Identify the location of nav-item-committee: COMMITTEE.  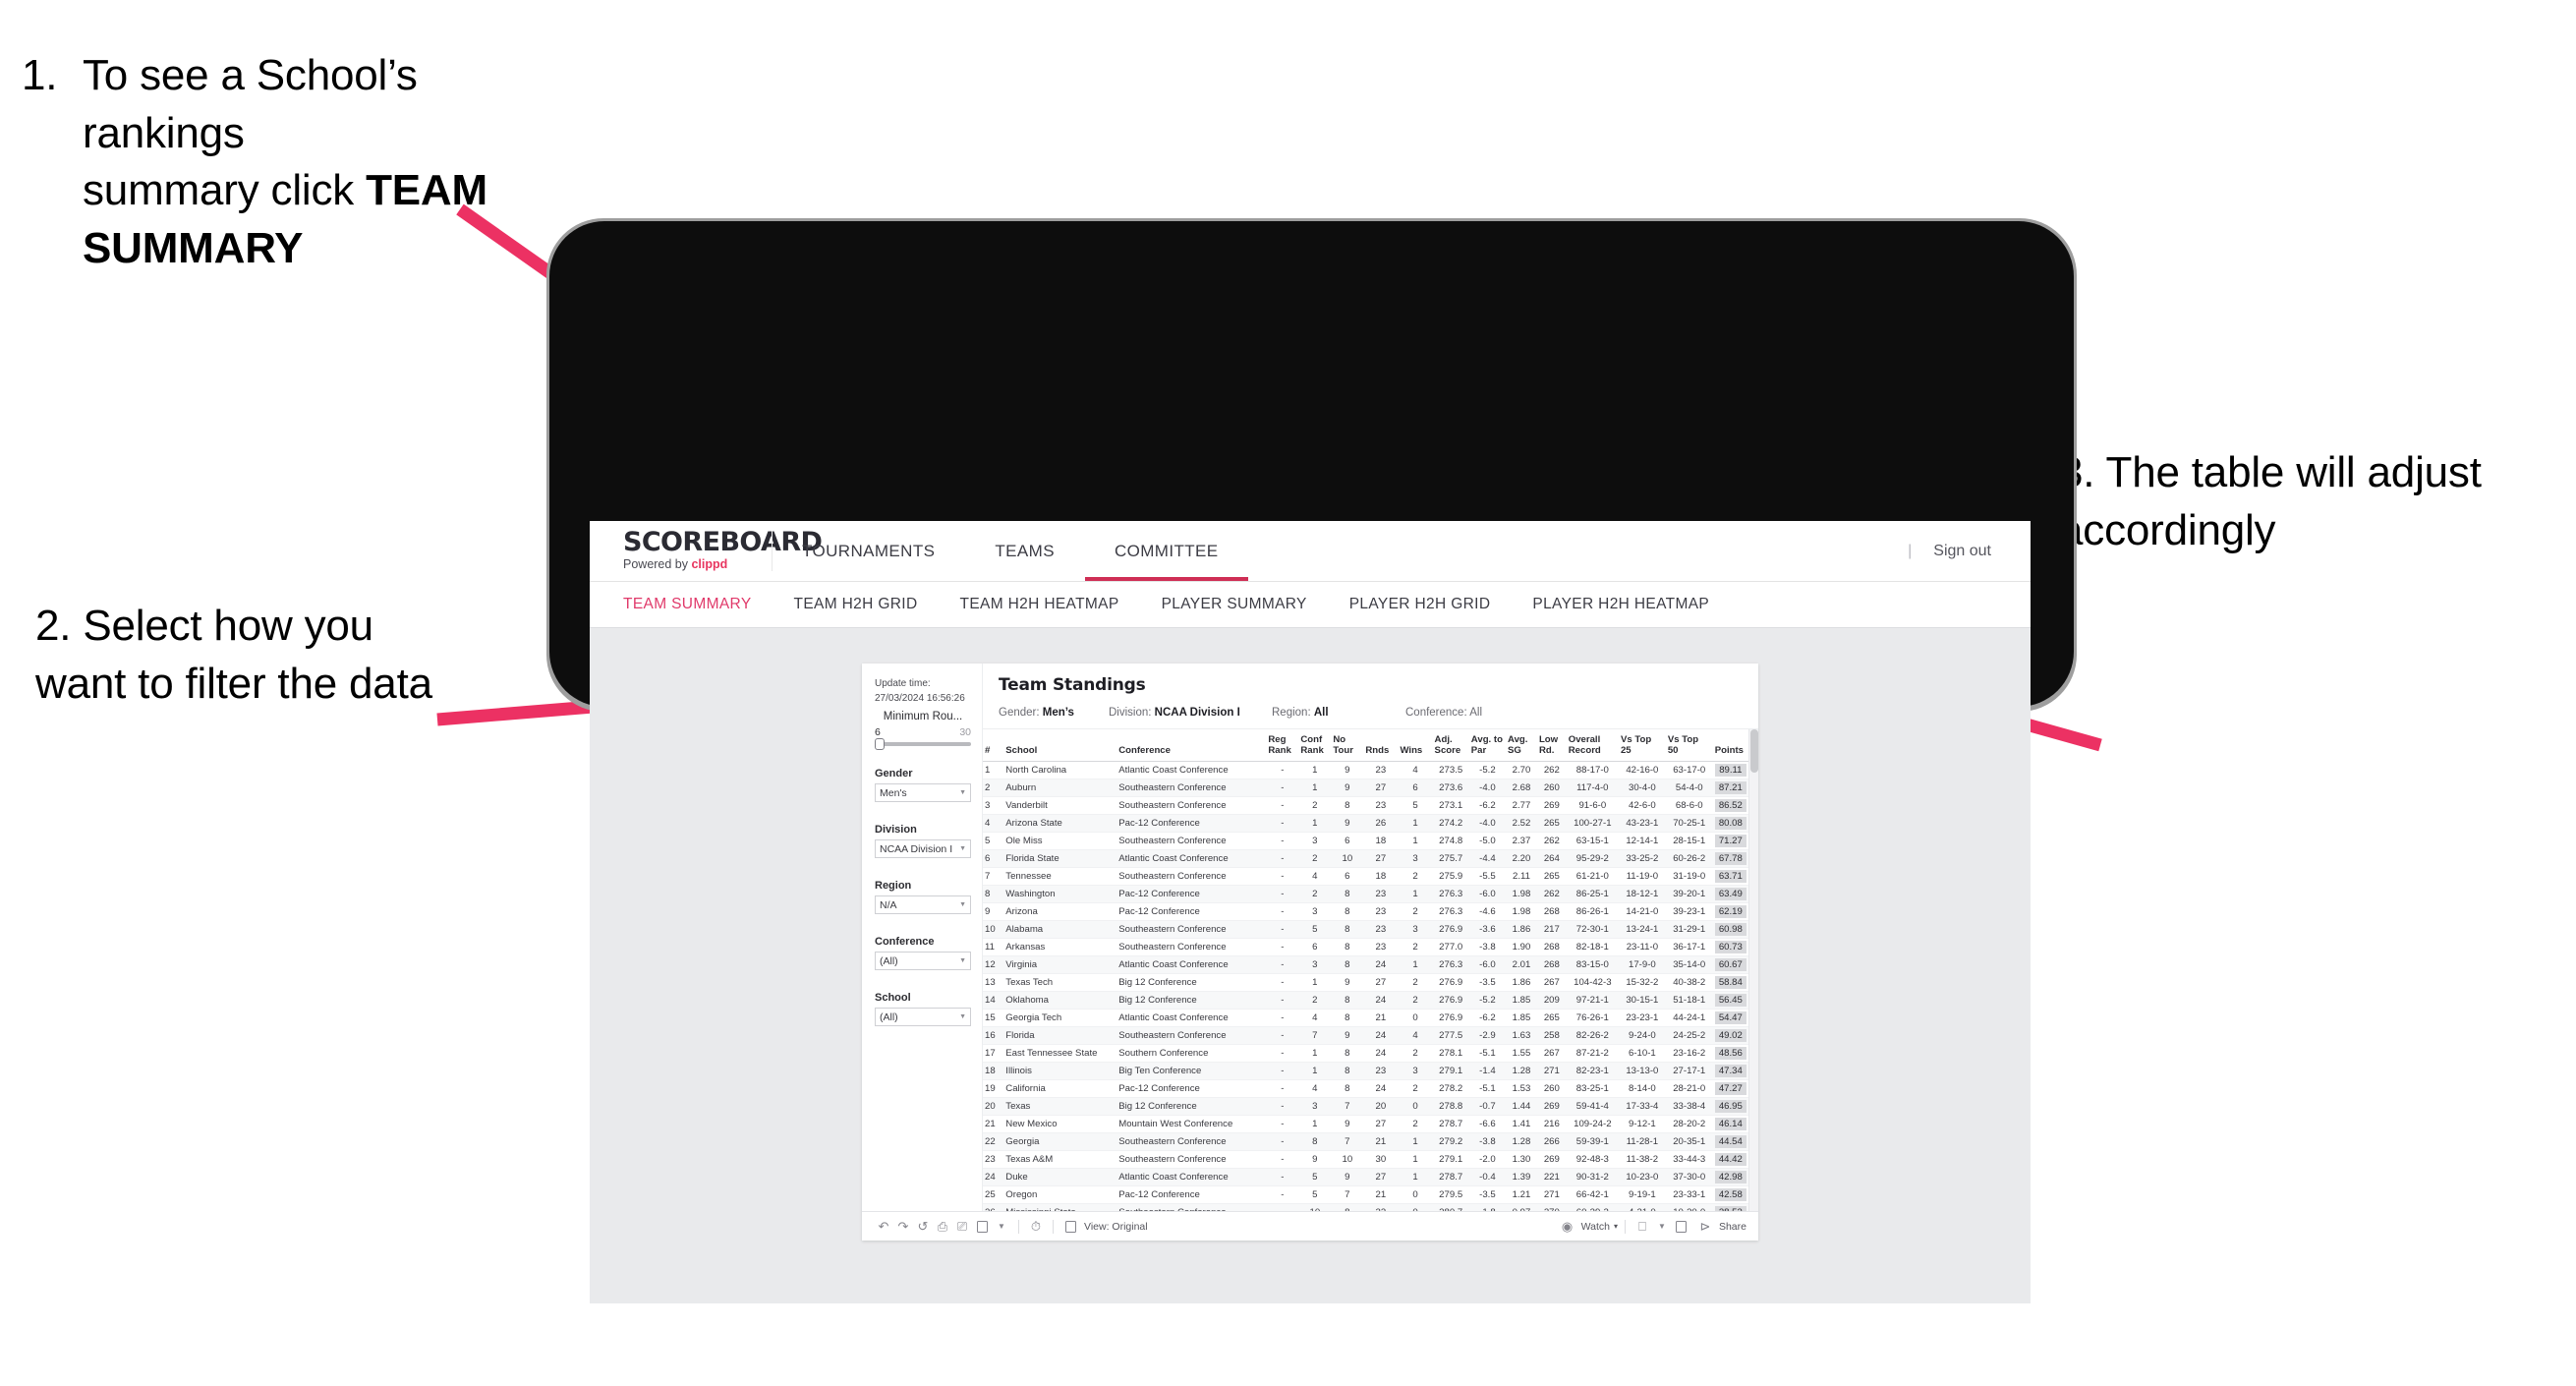
(1166, 551).